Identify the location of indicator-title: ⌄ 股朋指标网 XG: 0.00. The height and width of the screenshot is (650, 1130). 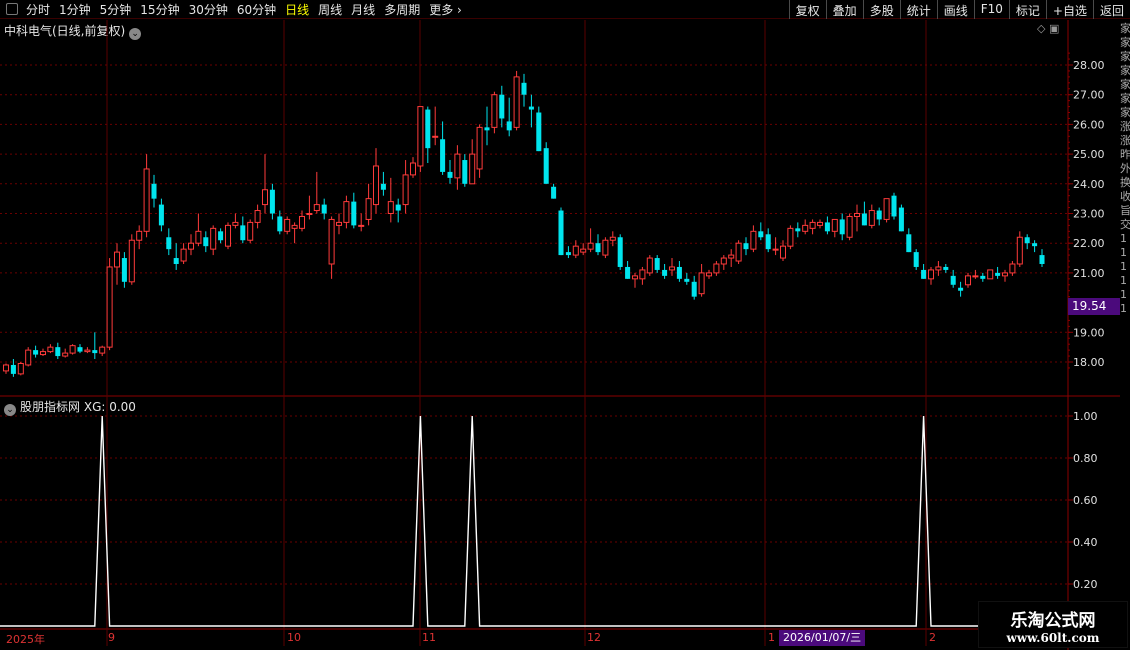
(70, 407).